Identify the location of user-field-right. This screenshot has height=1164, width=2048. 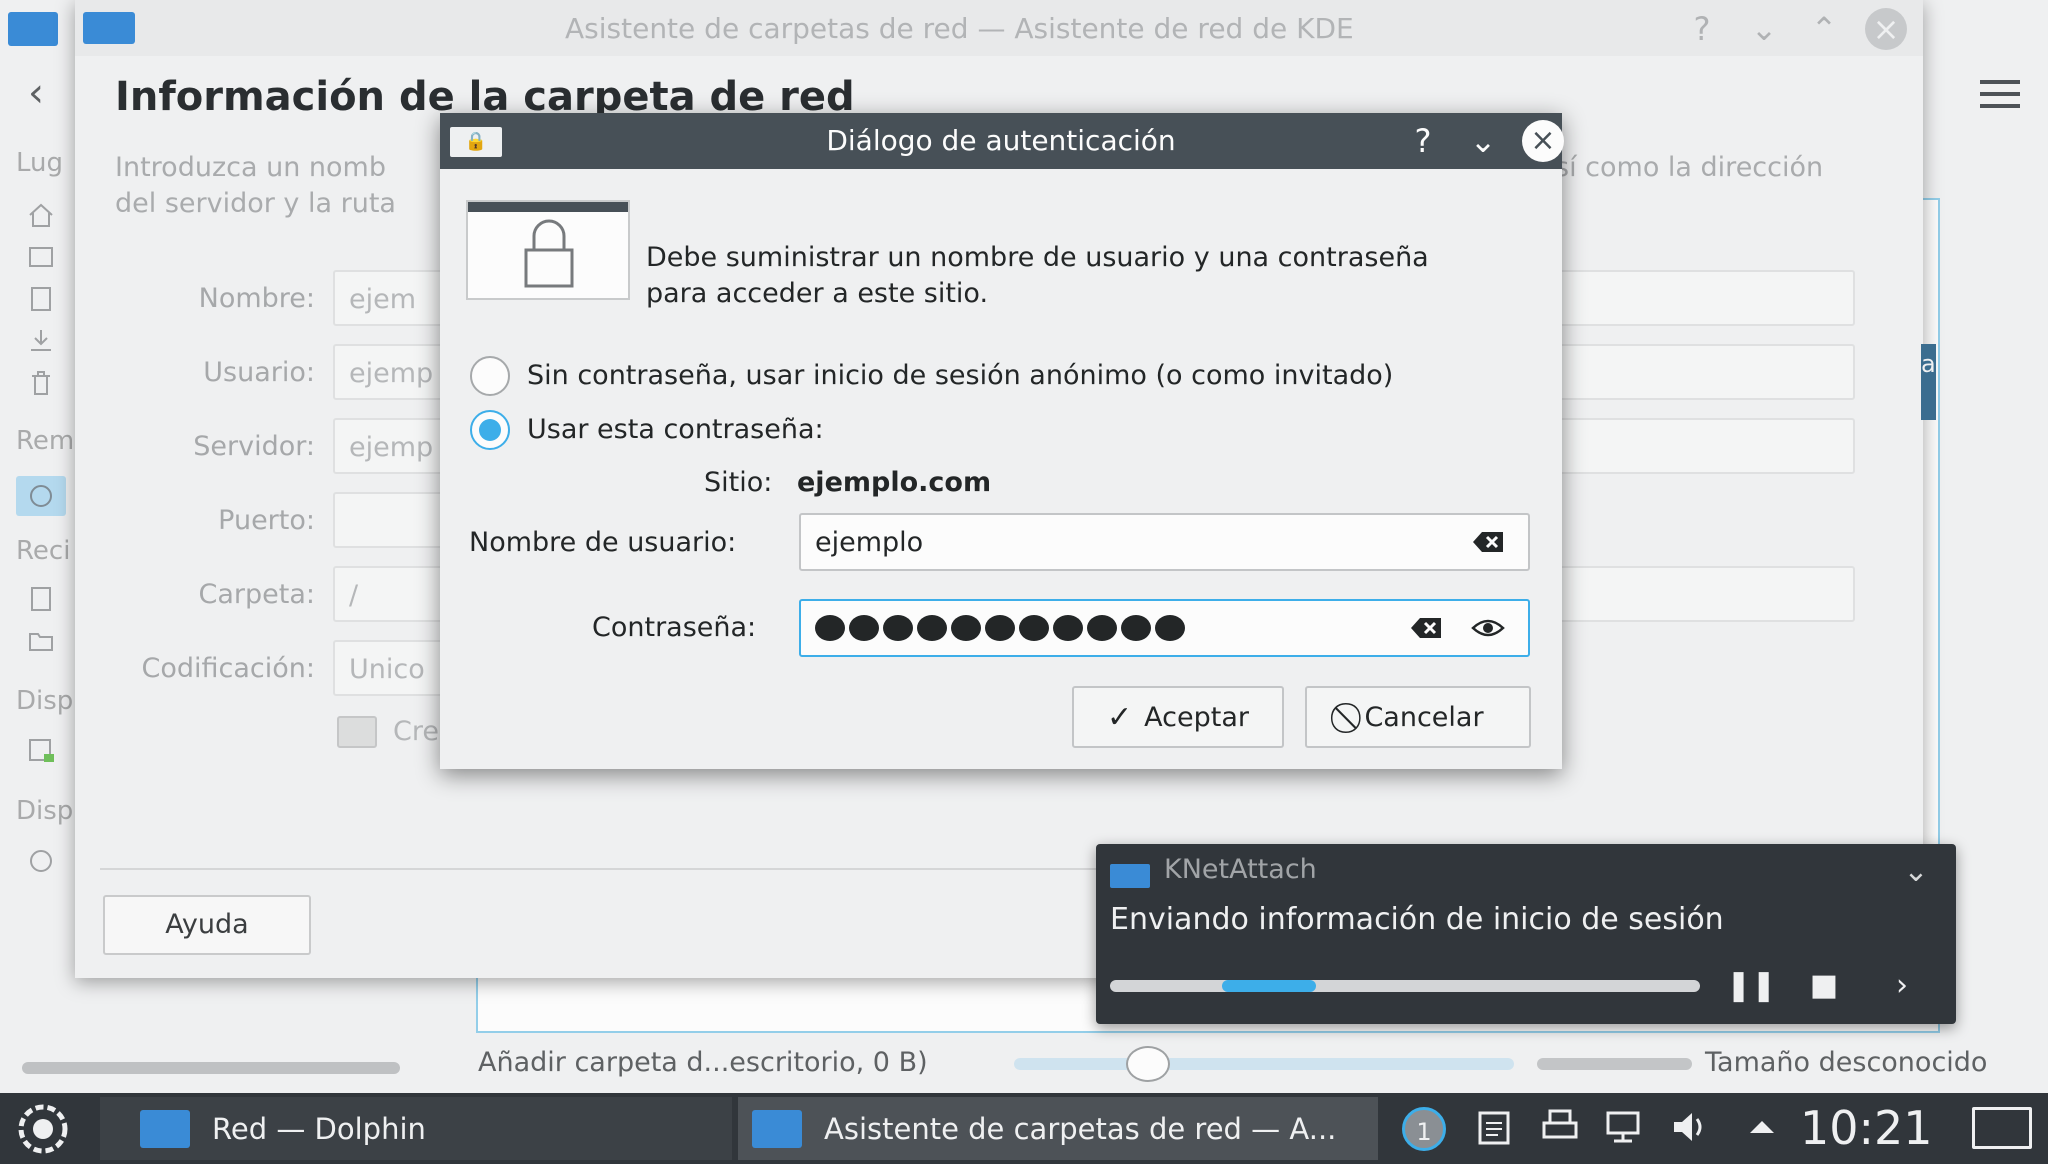
(1705, 372).